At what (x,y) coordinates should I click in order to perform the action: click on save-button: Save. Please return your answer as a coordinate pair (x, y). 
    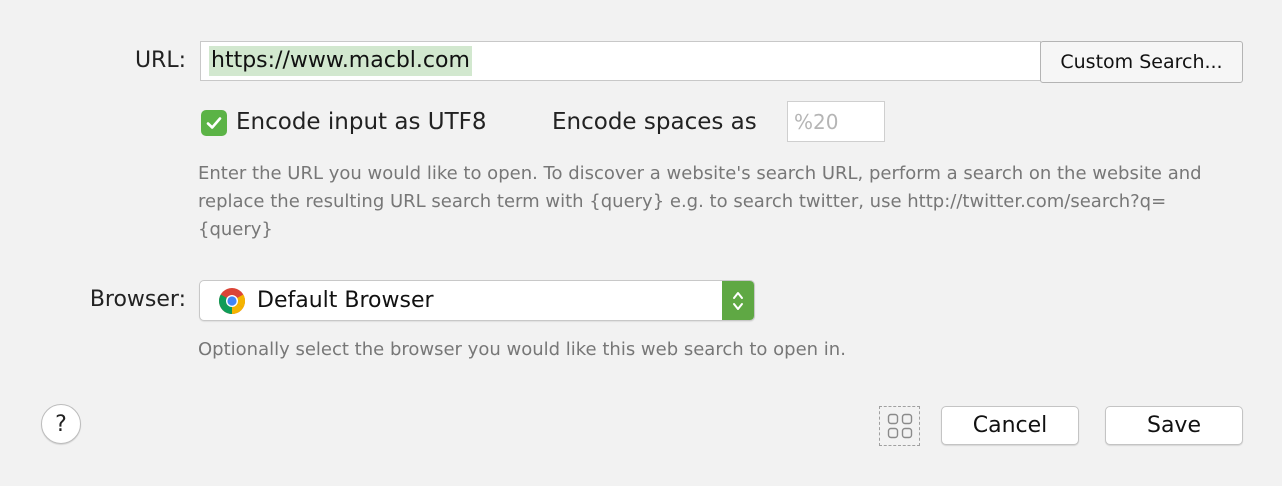
    Looking at the image, I should click on (1174, 425).